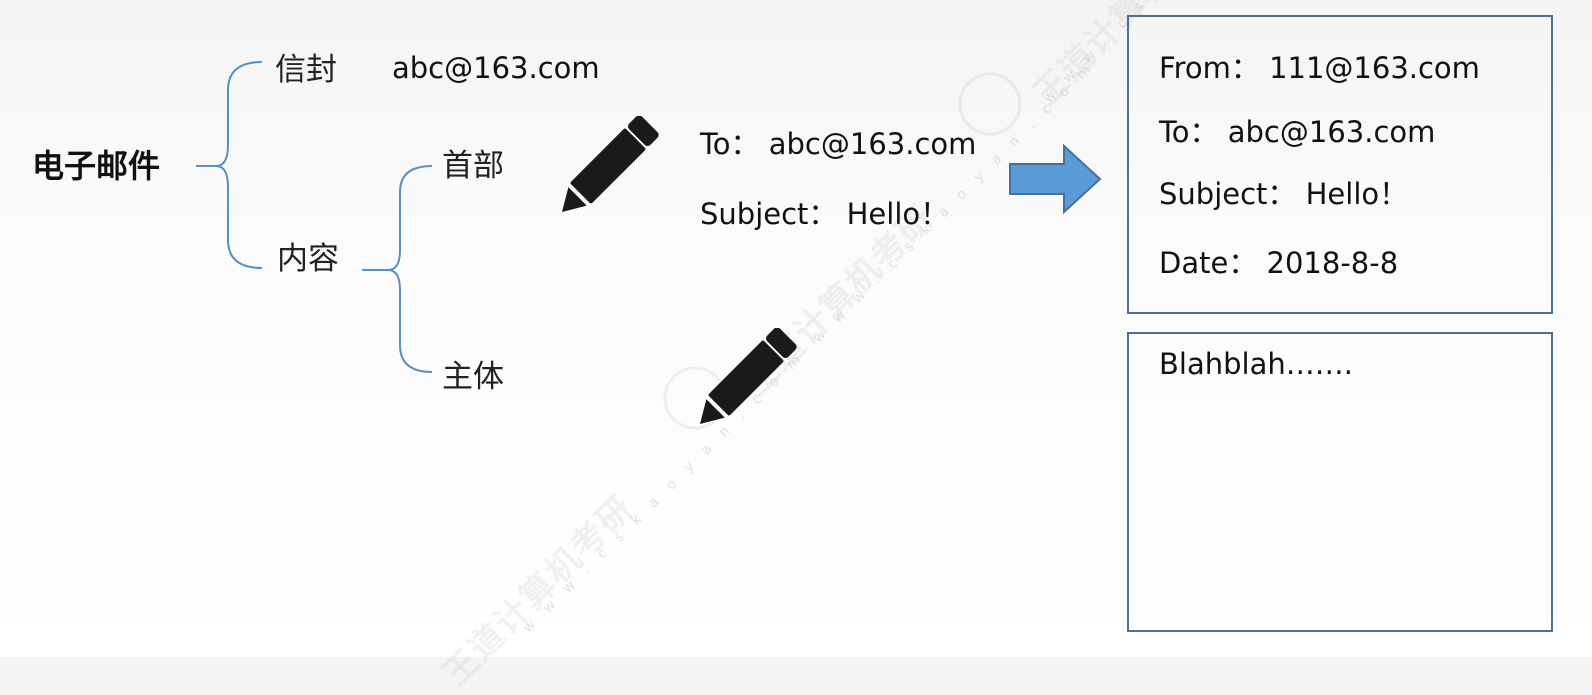 The width and height of the screenshot is (1592, 695). Describe the element at coordinates (410, 269) in the screenshot. I see `brace-content` at that location.